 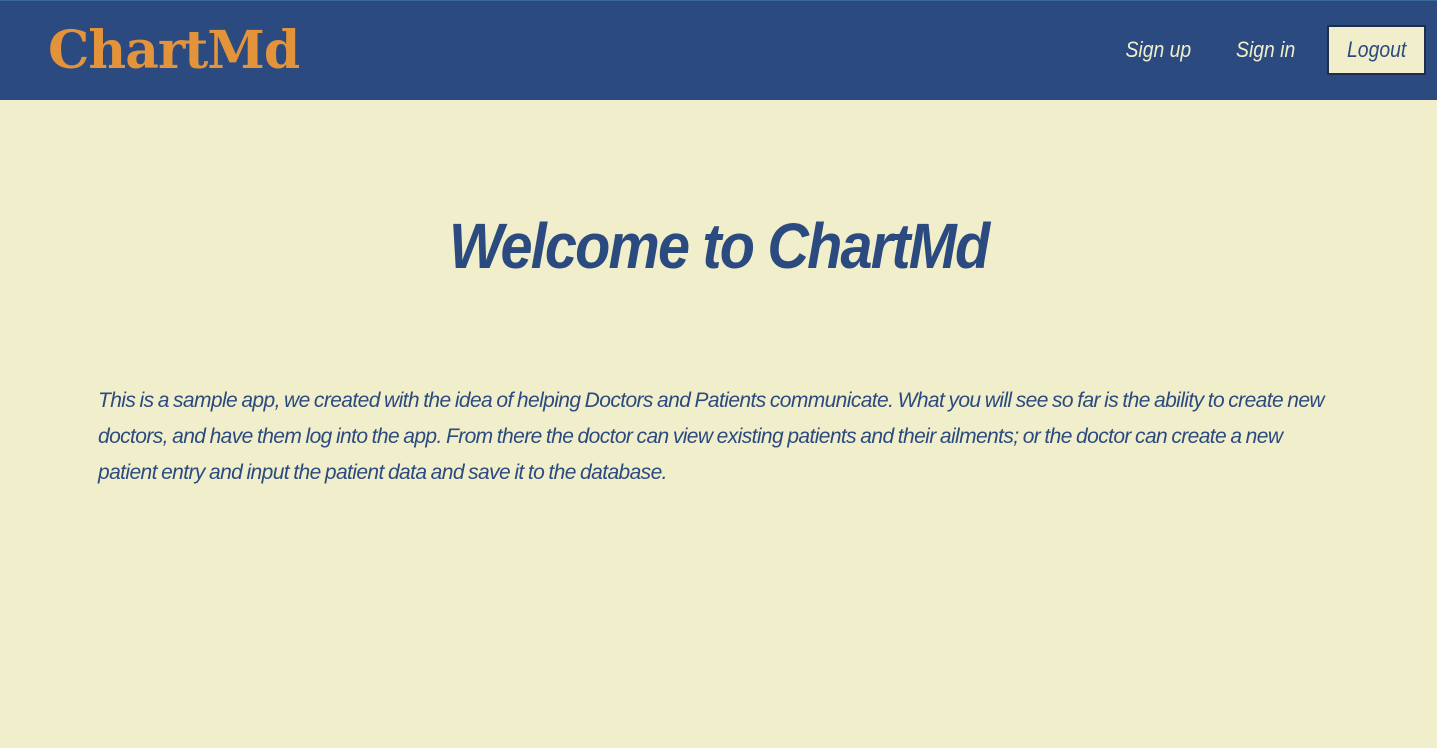 I want to click on page-title-text: Welcome to ChartMd, so click(x=719, y=246).